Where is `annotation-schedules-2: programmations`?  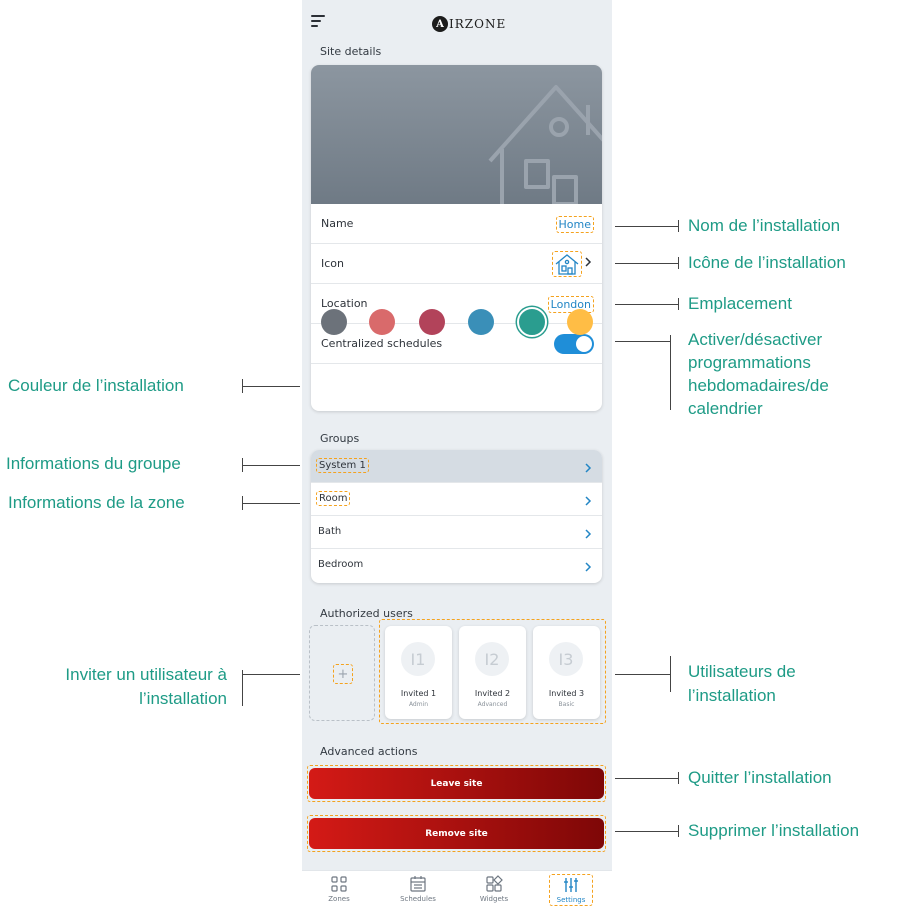 annotation-schedules-2: programmations is located at coordinates (749, 362).